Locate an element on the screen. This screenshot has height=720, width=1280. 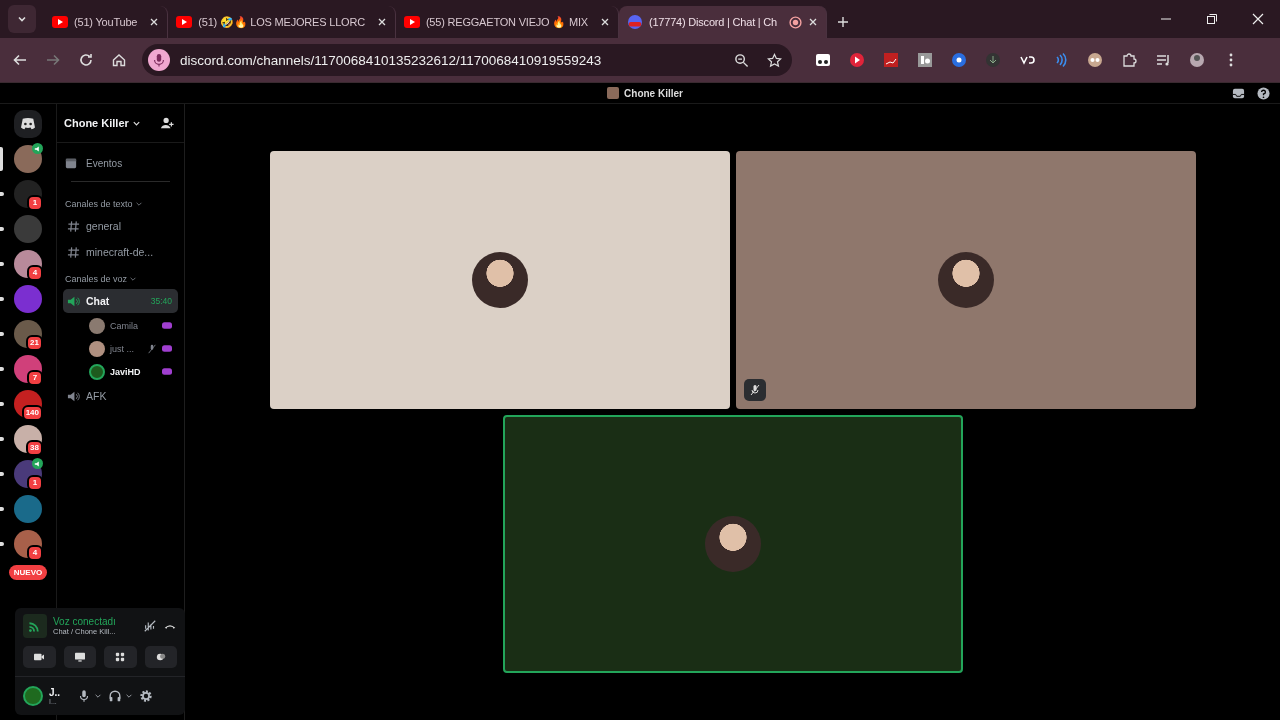
chart-icon is located at coordinates (891, 60).